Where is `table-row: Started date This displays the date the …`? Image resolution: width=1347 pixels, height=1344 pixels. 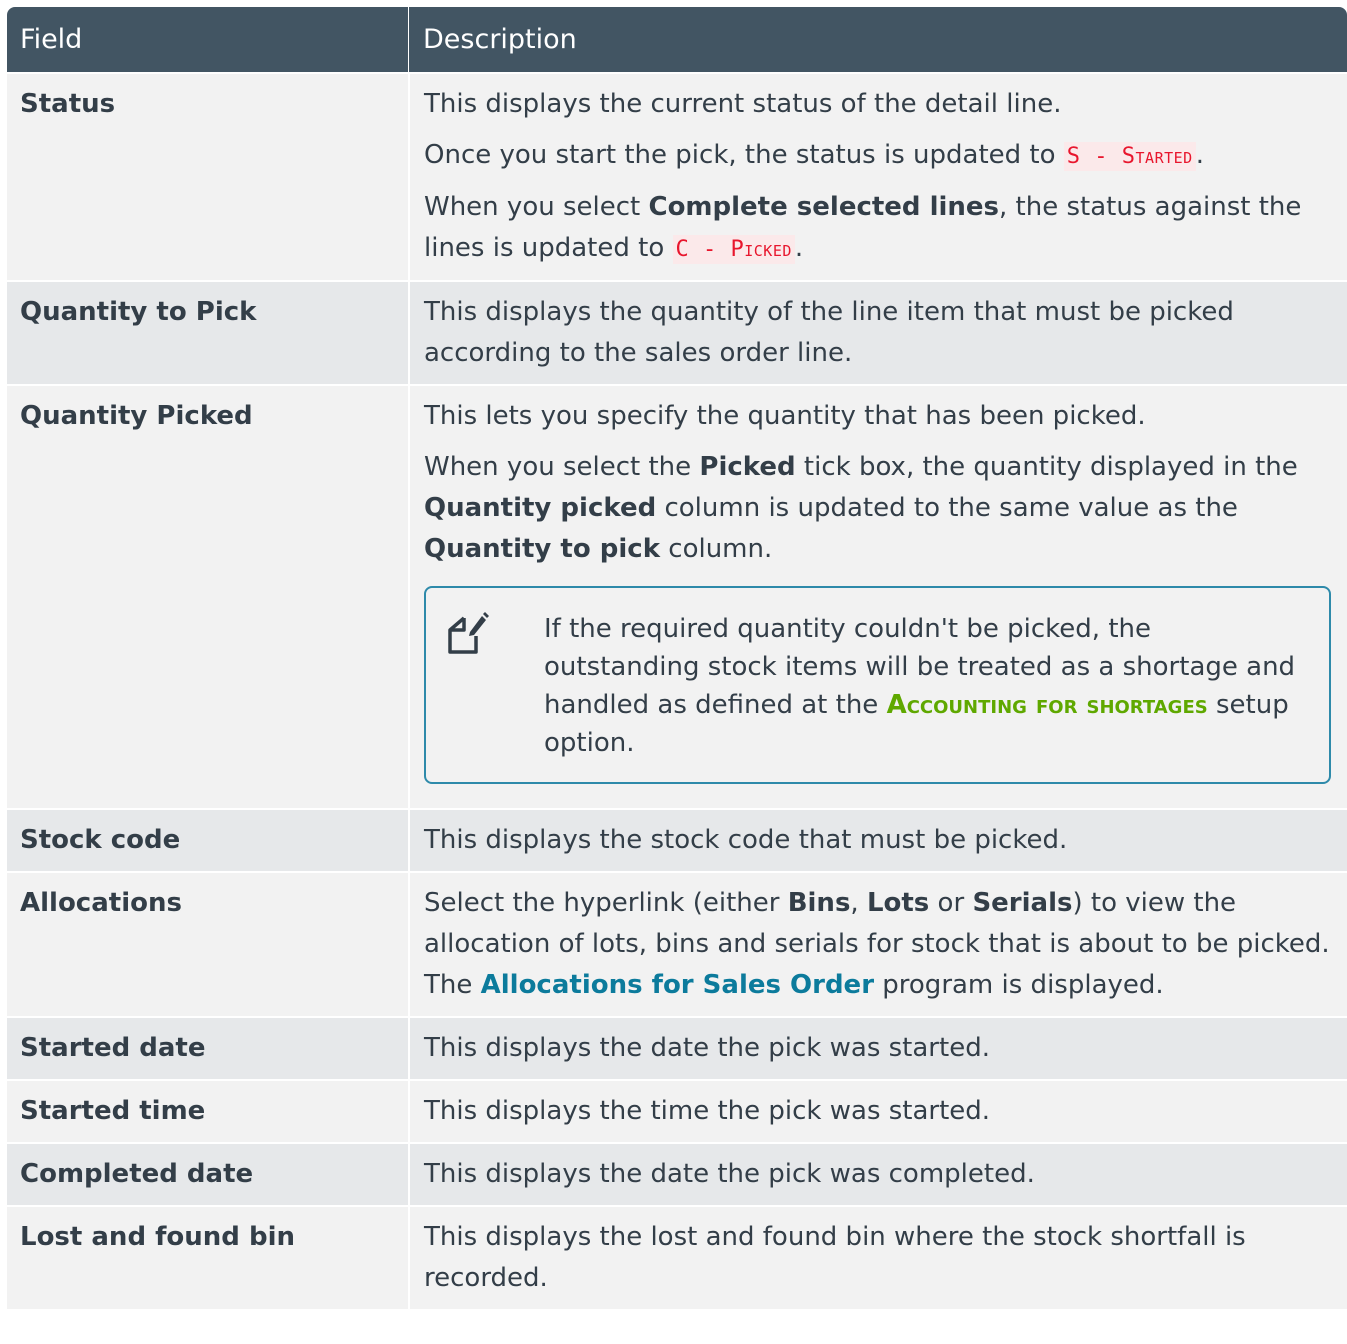
table-row: Started date This displays the date the … is located at coordinates (677, 1047).